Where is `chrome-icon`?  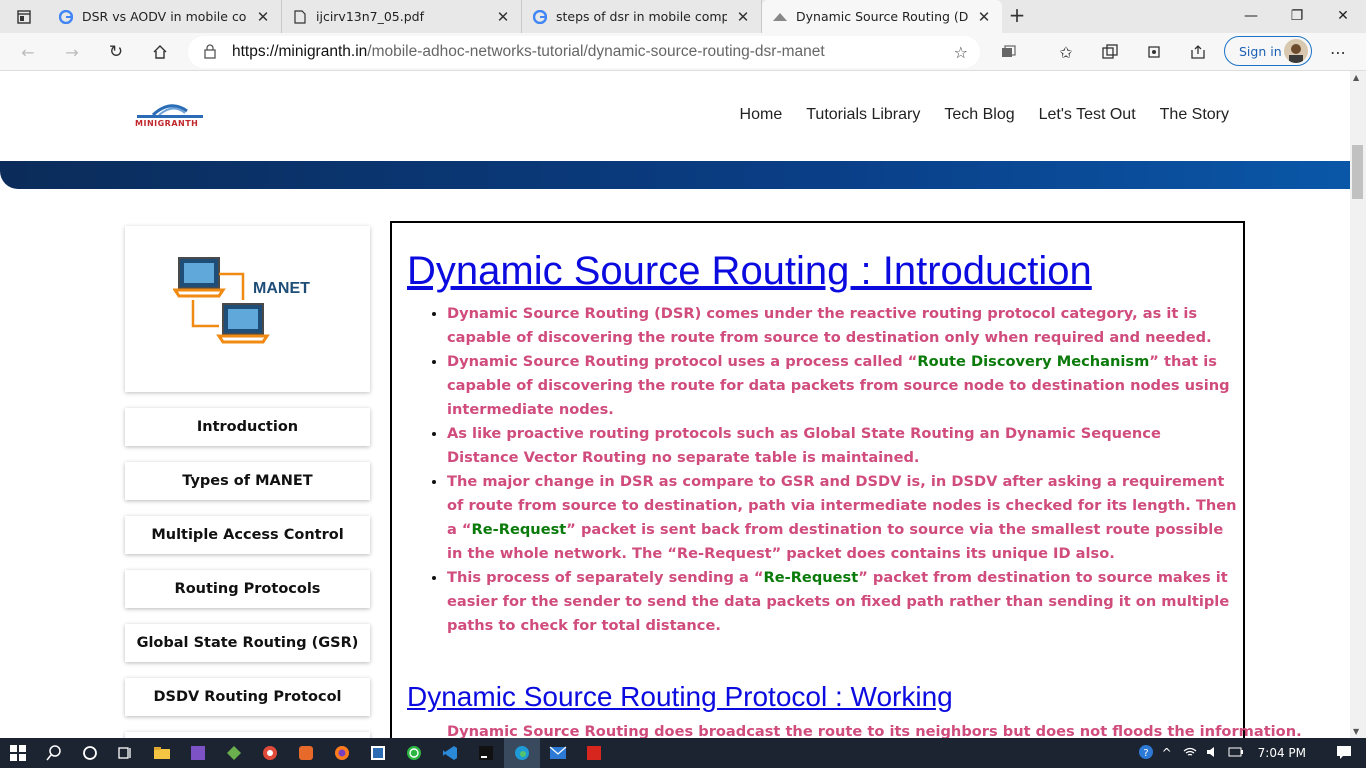 chrome-icon is located at coordinates (270, 753).